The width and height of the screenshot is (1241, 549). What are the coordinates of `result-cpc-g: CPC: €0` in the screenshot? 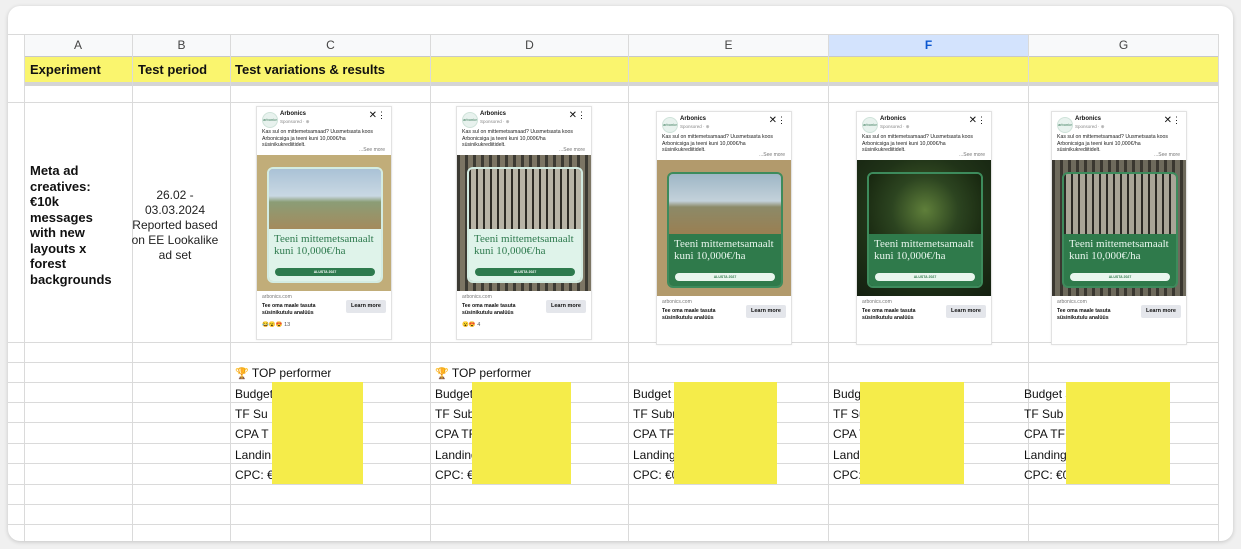 It's located at (1046, 475).